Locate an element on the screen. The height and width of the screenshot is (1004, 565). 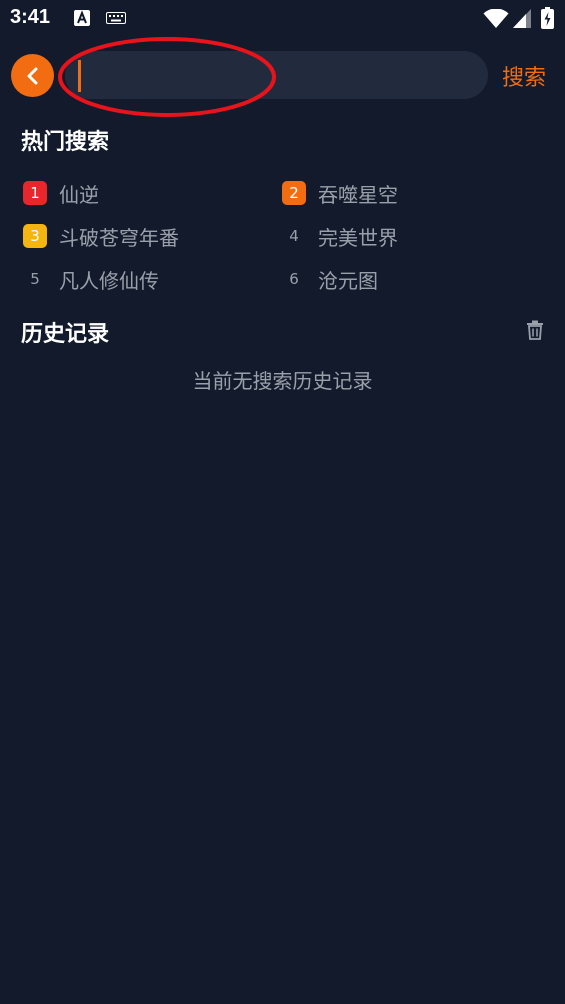
hot-search-label: 吞噬星空 is located at coordinates (358, 194).